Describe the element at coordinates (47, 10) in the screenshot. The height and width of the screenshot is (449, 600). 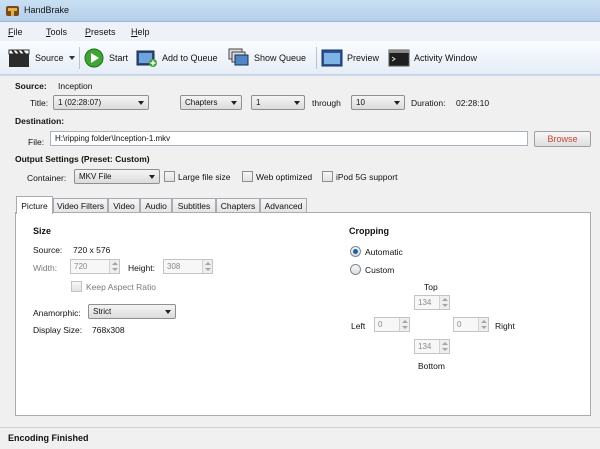
I see `window-title: HandBrake` at that location.